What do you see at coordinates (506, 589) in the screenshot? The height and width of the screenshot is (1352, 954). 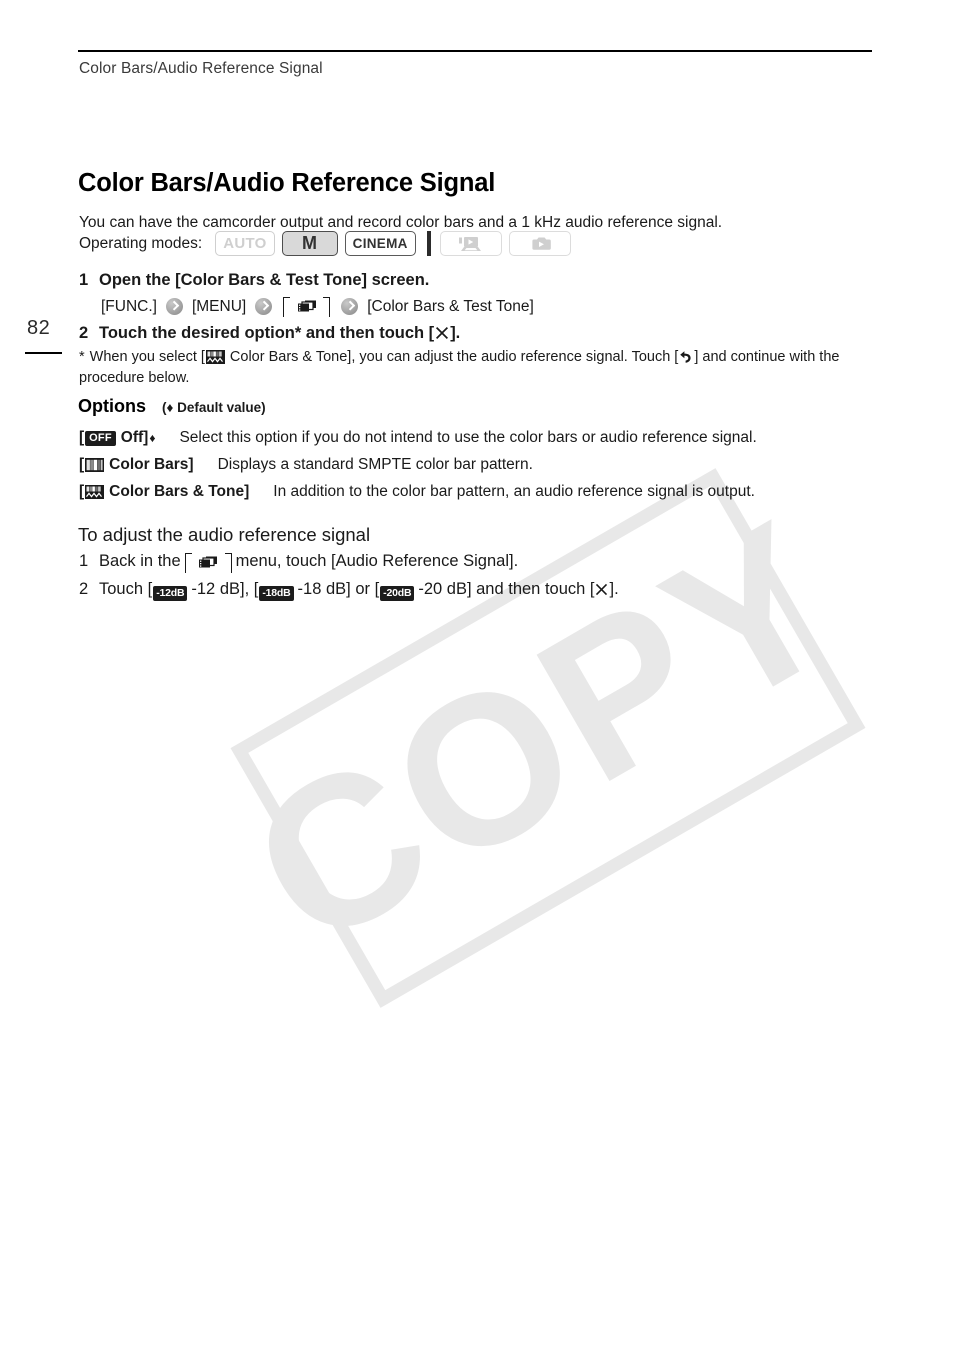 I see `adjust-step-2-part-4: -20 dB] and then touch [` at bounding box center [506, 589].